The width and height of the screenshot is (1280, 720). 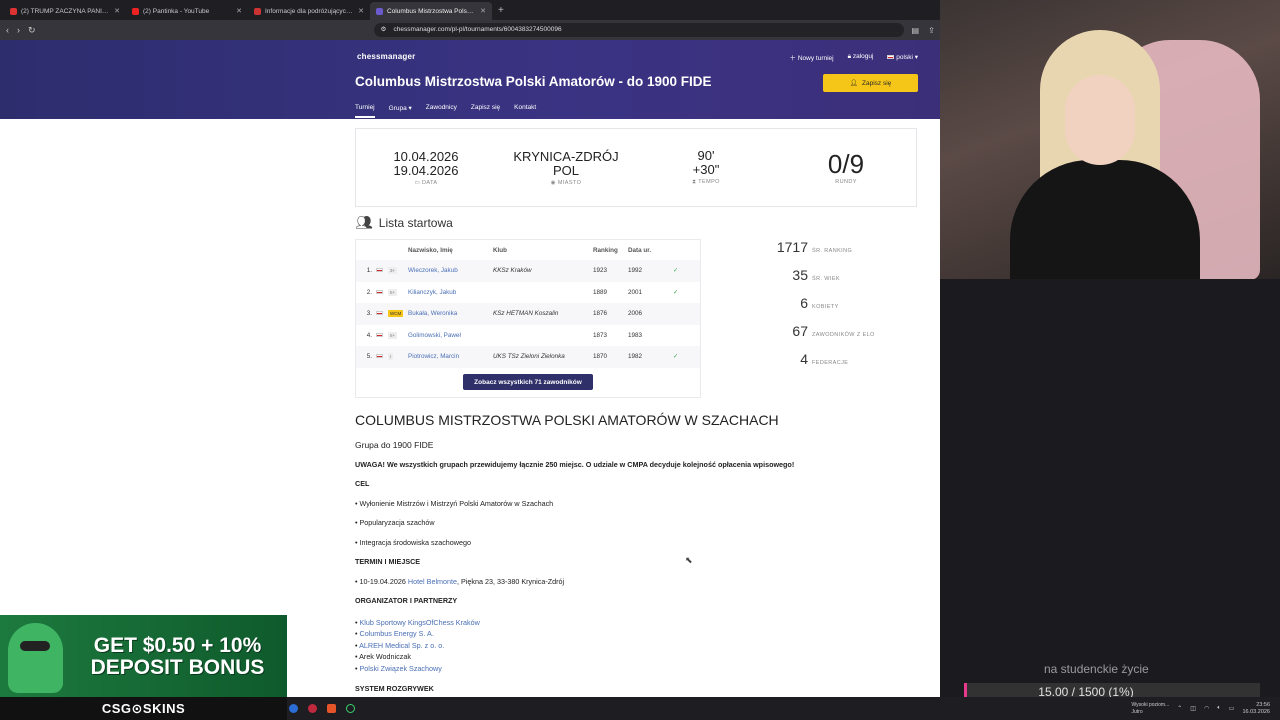 I want to click on tempo-block: 90' +30" ⧗ TEMPO, so click(x=706, y=167).